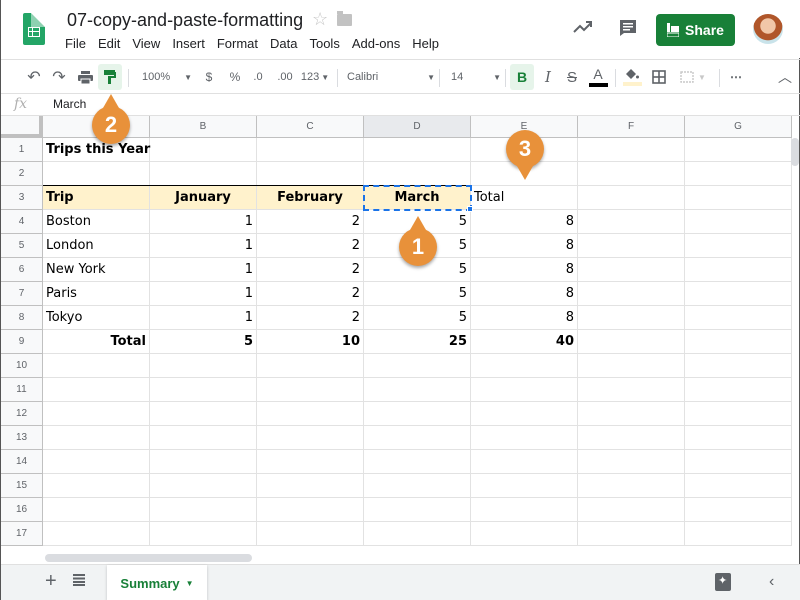 This screenshot has width=800, height=600. Describe the element at coordinates (96, 270) in the screenshot. I see `cell-a6: New York` at that location.